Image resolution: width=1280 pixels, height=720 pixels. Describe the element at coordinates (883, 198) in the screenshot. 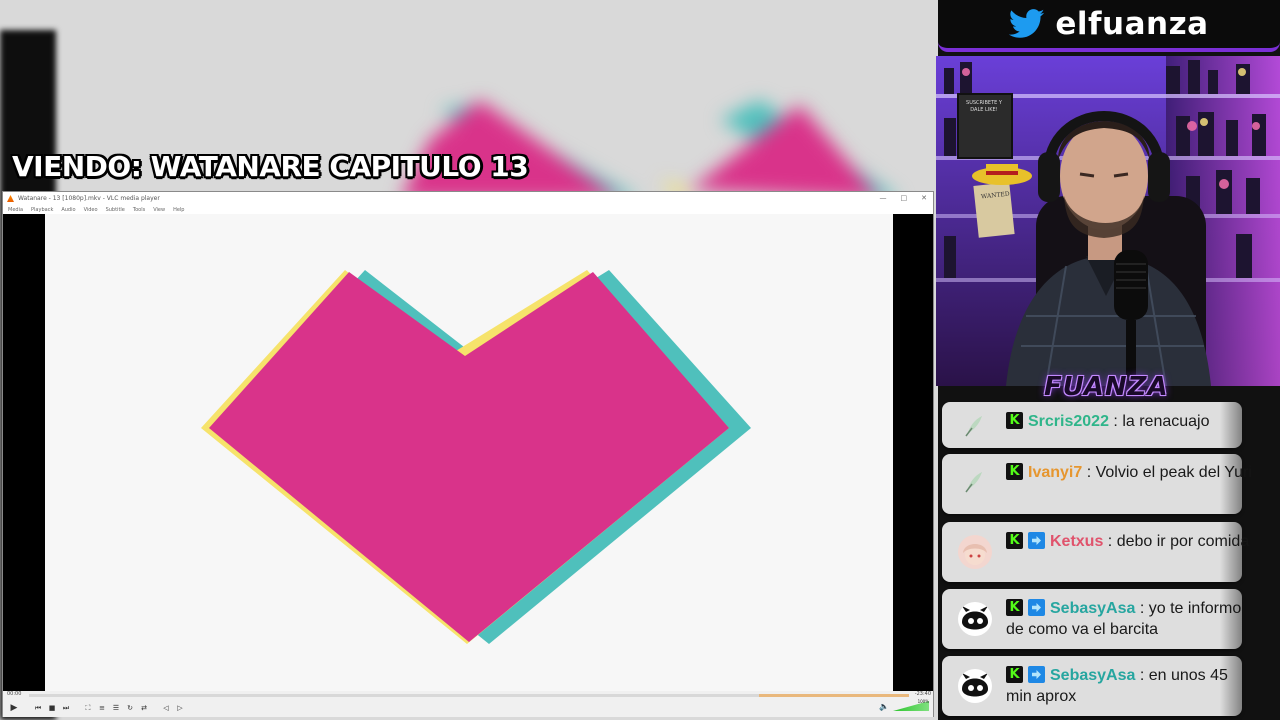

I see `minimize-icon: —` at that location.